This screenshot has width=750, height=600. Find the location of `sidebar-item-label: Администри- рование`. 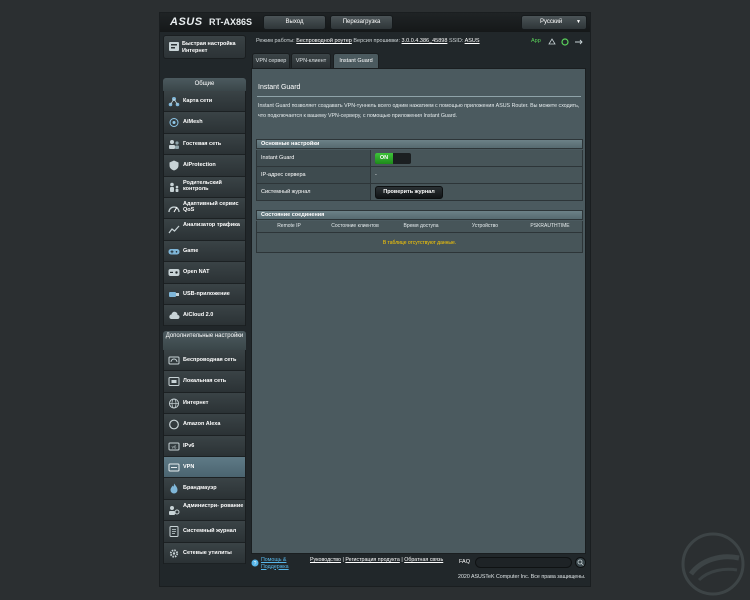

sidebar-item-label: Администри- рование is located at coordinates (213, 505).